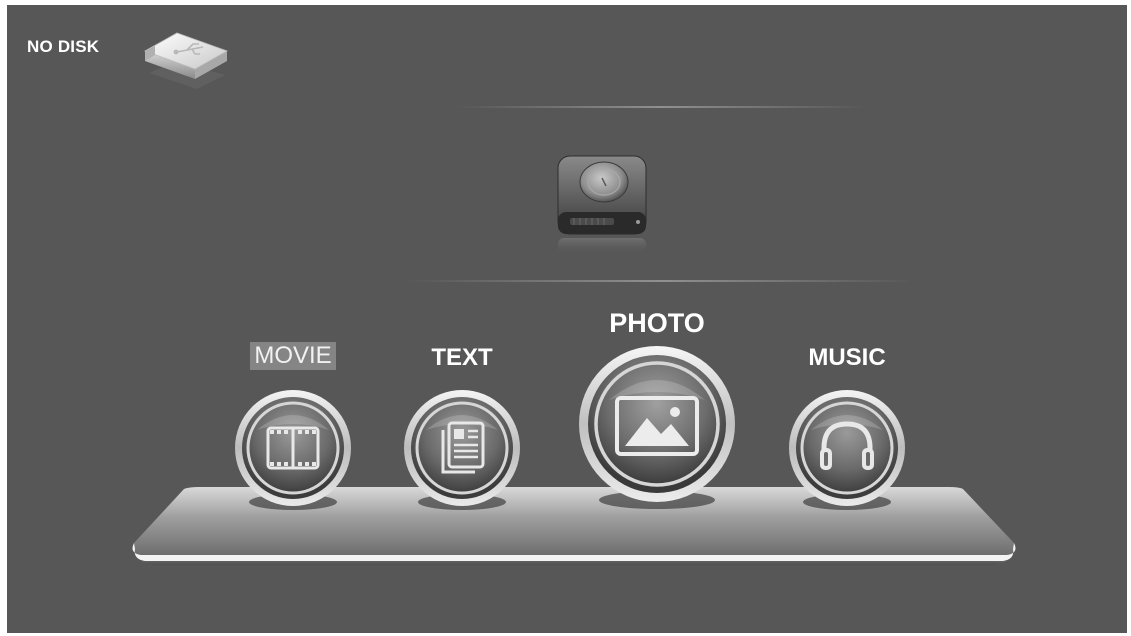 This screenshot has height=636, width=1131. What do you see at coordinates (847, 451) in the screenshot?
I see `headphones-icon` at bounding box center [847, 451].